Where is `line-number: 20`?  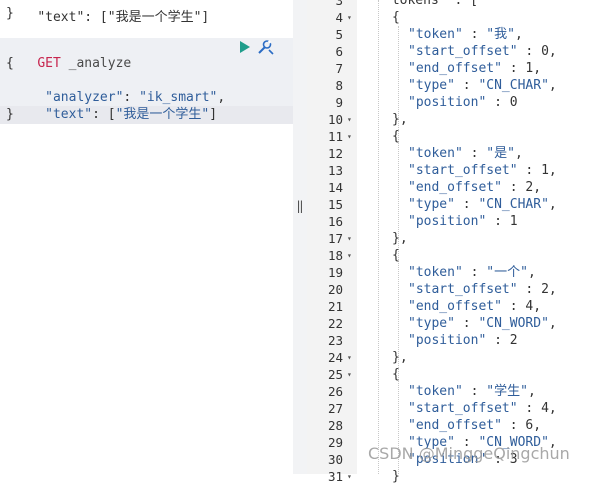
line-number: 20 is located at coordinates (335, 289).